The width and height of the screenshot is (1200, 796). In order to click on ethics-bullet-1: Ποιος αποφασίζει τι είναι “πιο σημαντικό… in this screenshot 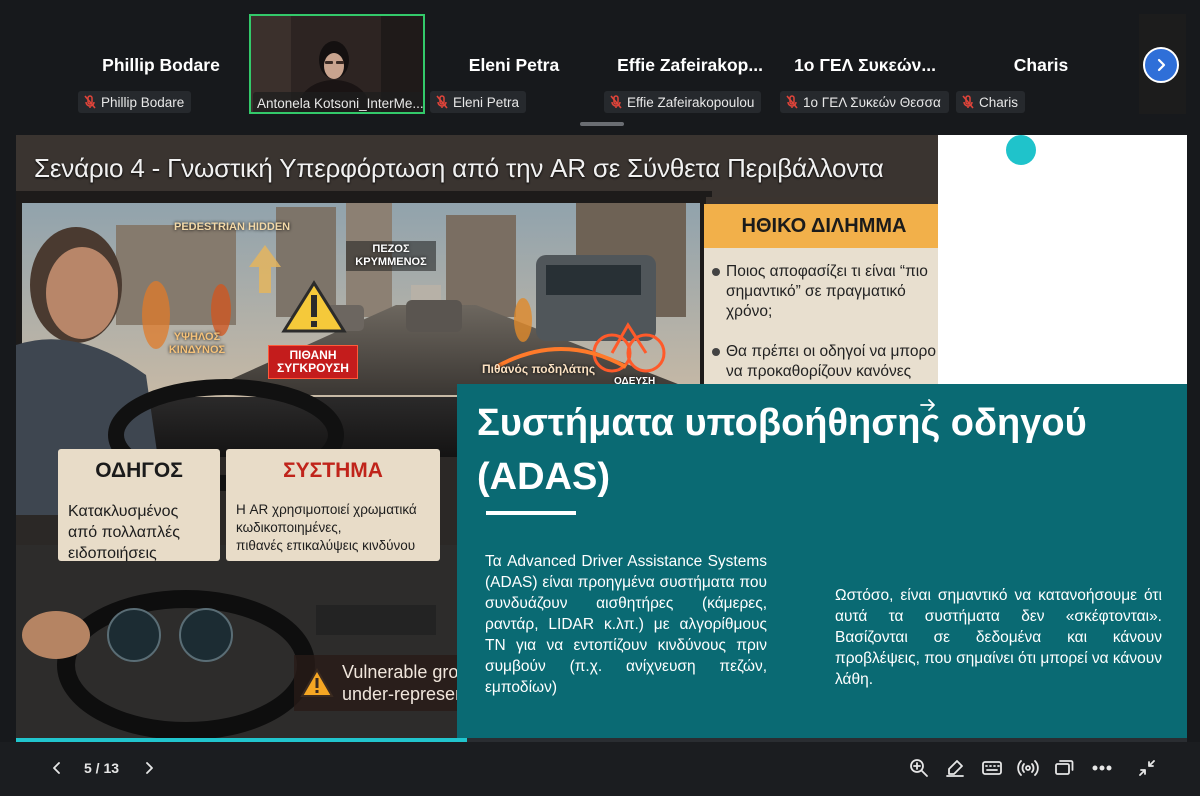, I will do `click(820, 292)`.